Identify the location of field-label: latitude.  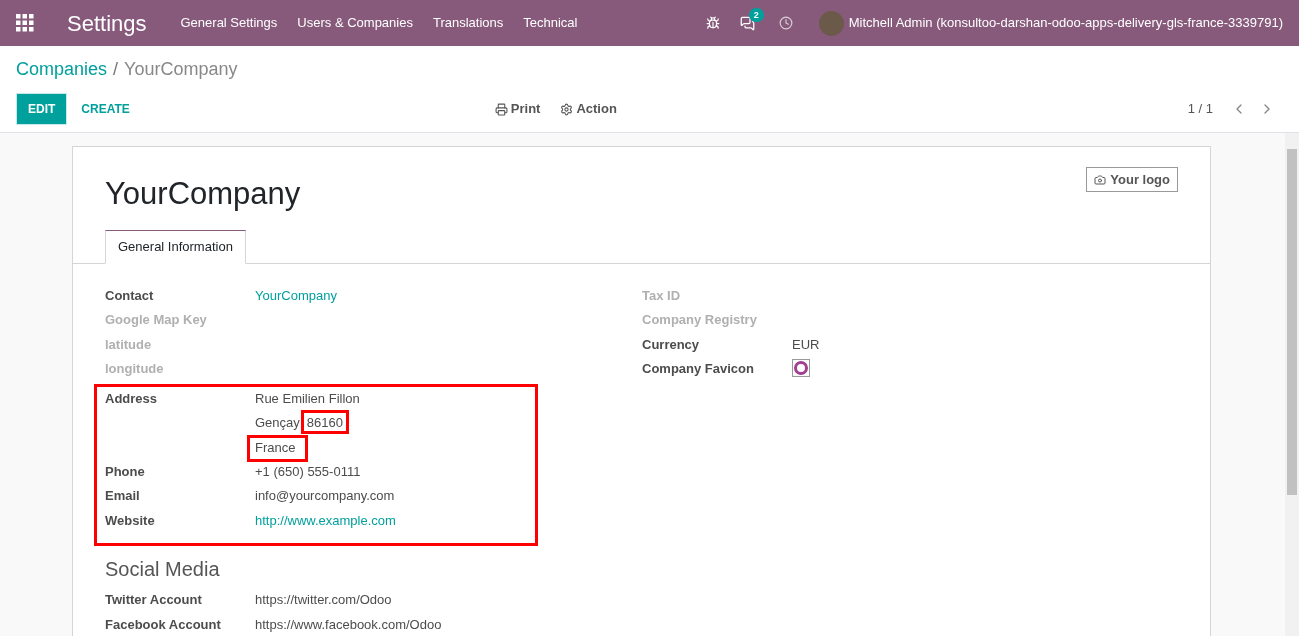
(129, 344).